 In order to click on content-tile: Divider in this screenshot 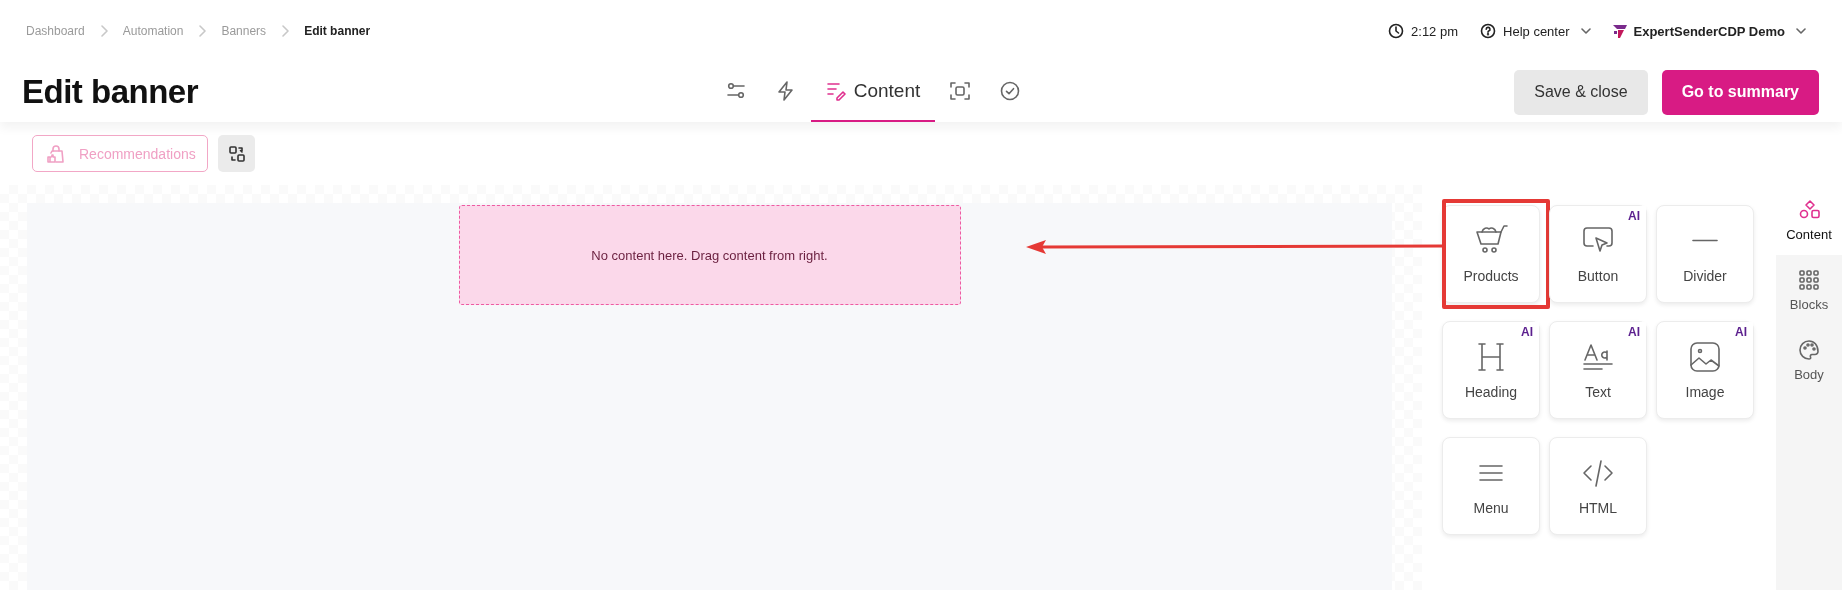, I will do `click(1705, 254)`.